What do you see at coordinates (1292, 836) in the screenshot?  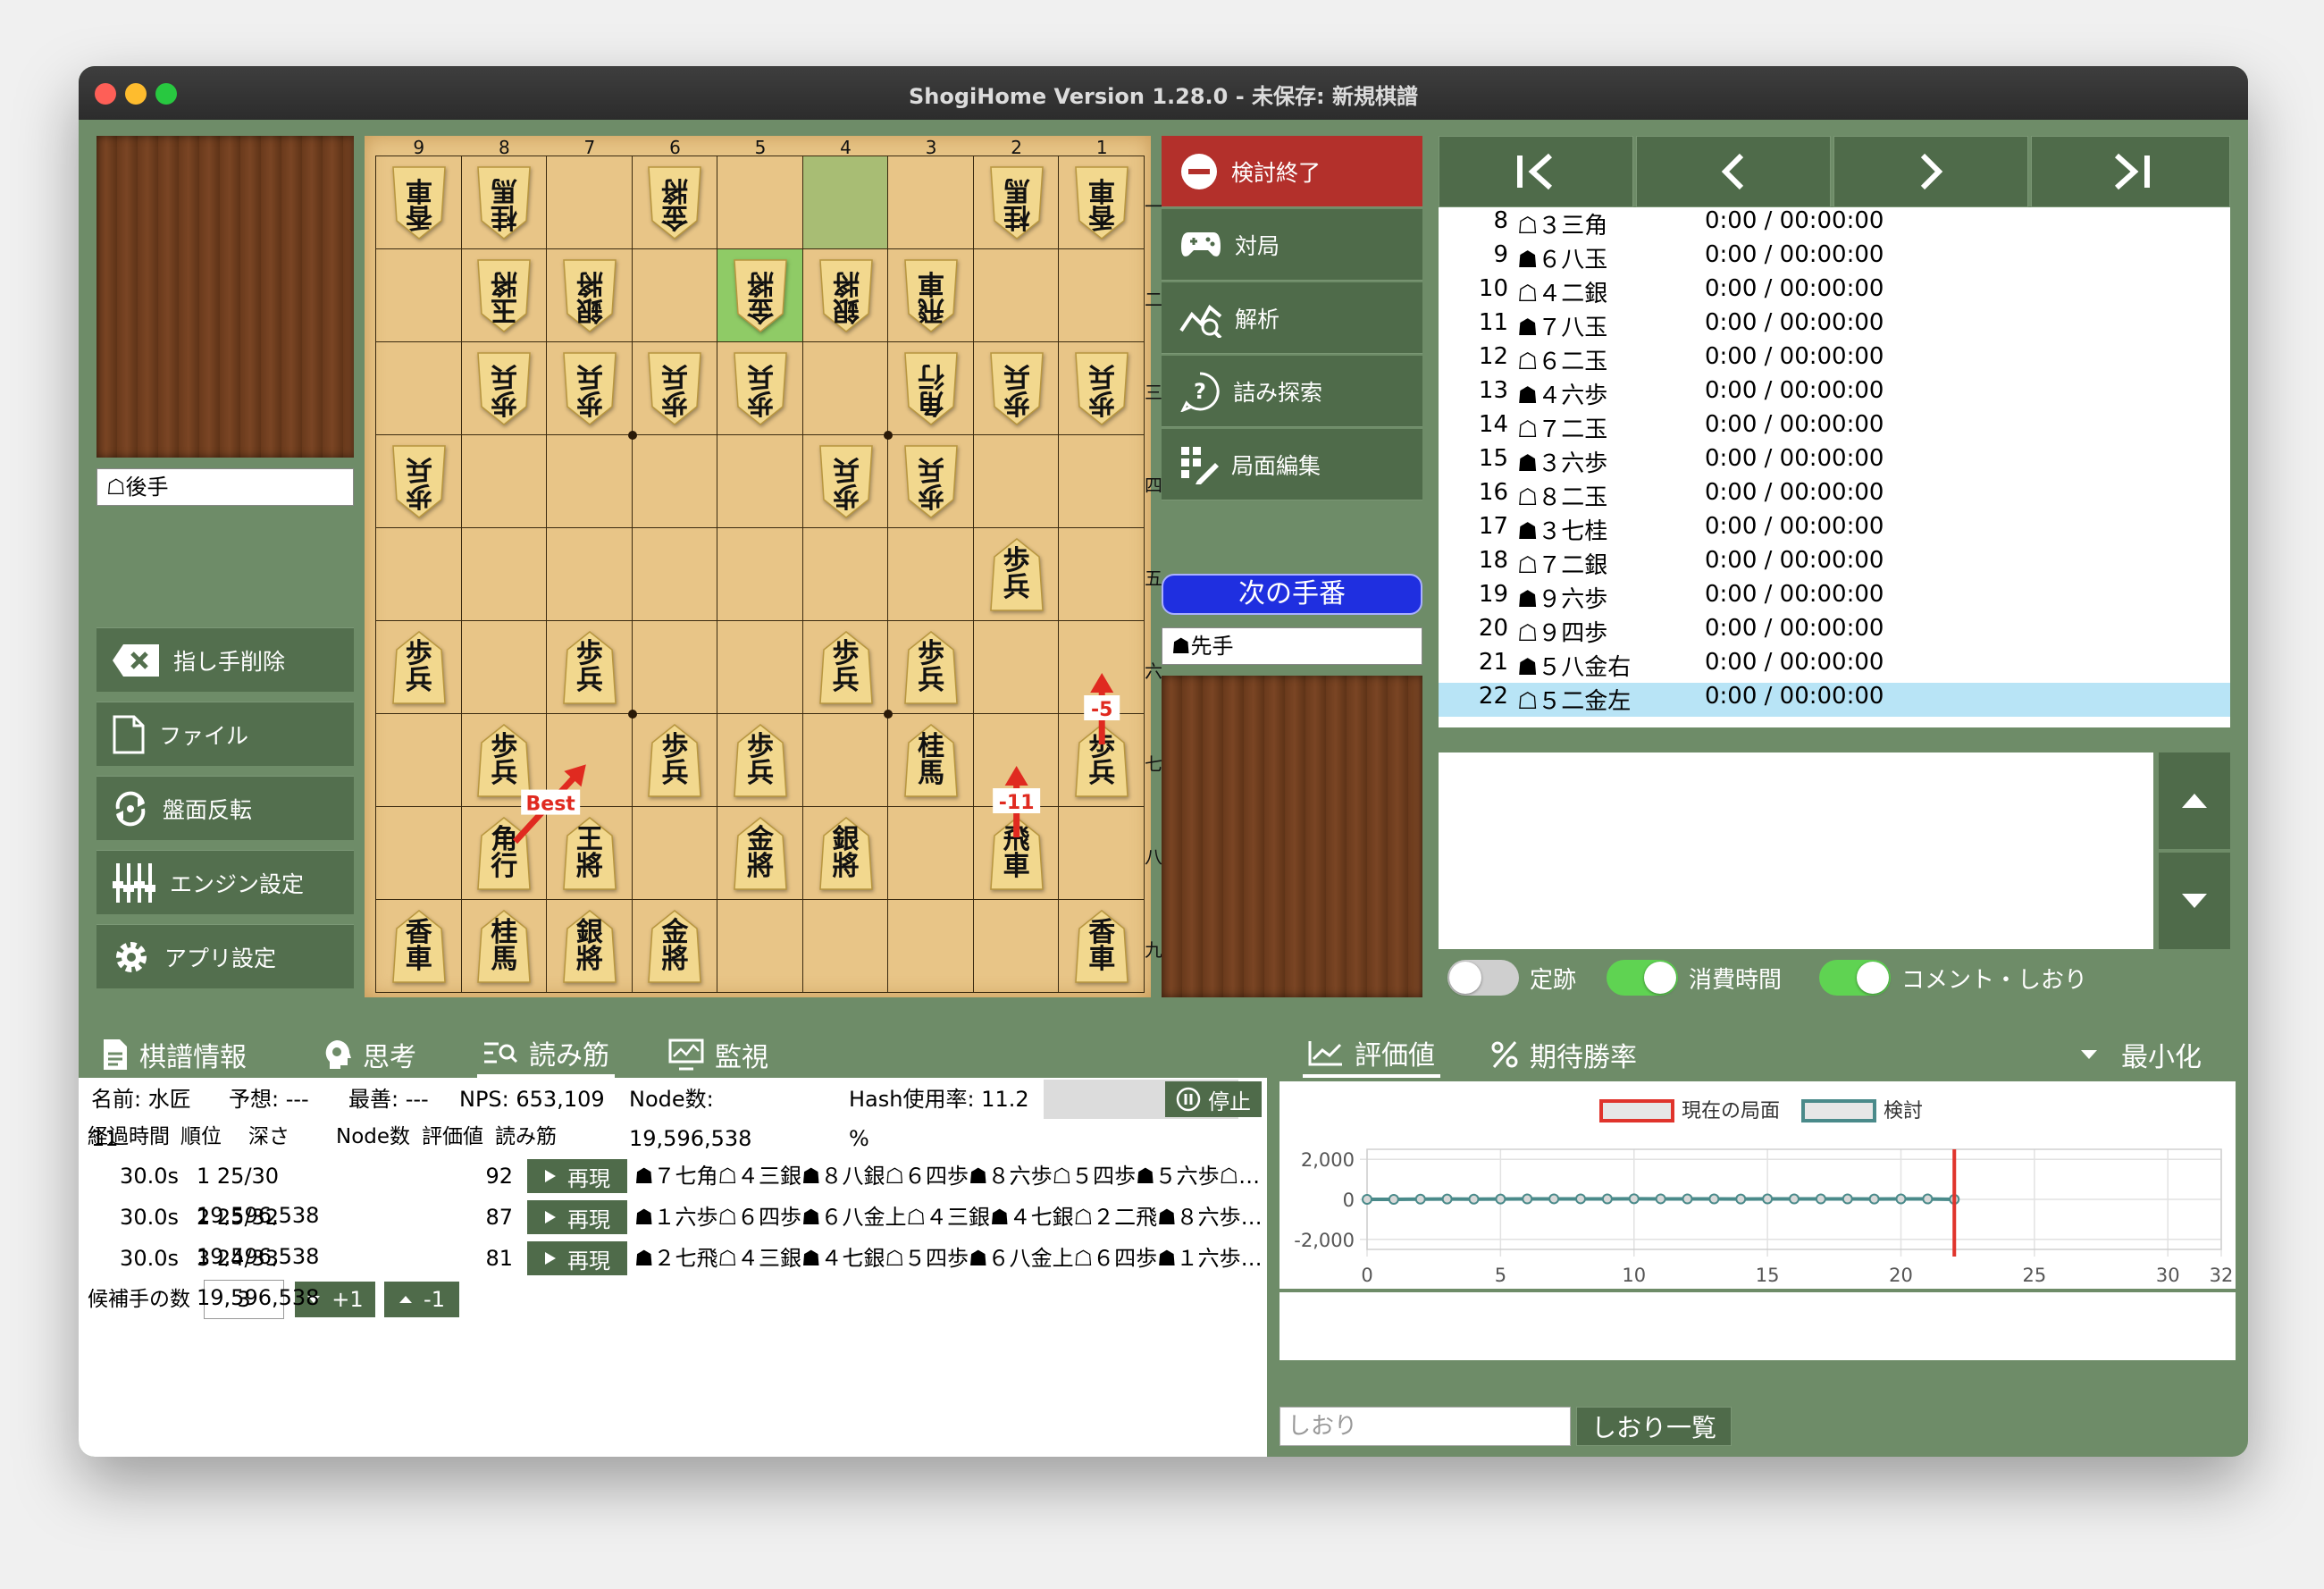 I see `sente-hand-area` at bounding box center [1292, 836].